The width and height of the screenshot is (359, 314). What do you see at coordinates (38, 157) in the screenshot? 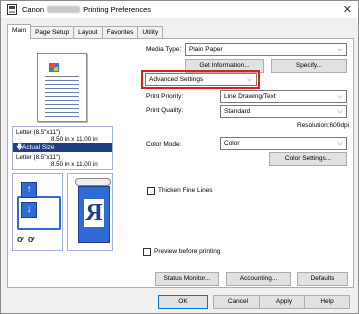
I see `output-size-label: Letter (8.5"x11")` at bounding box center [38, 157].